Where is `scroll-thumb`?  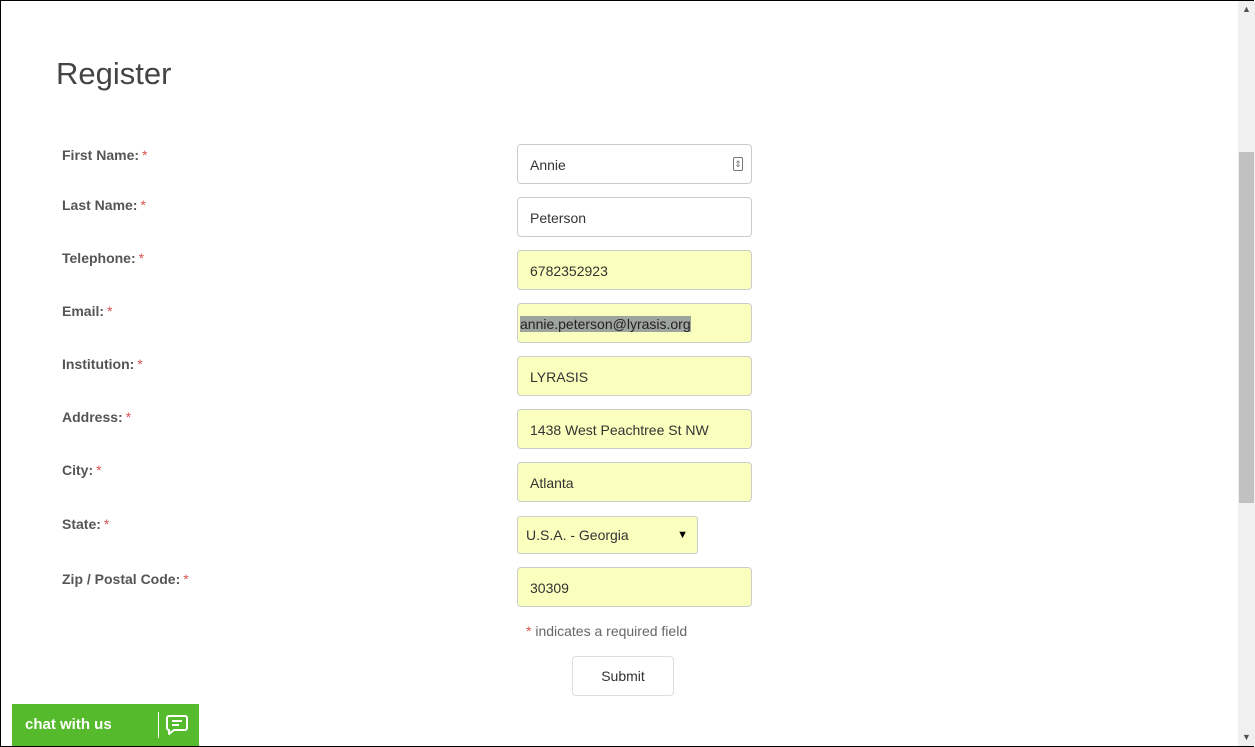 scroll-thumb is located at coordinates (1246, 327).